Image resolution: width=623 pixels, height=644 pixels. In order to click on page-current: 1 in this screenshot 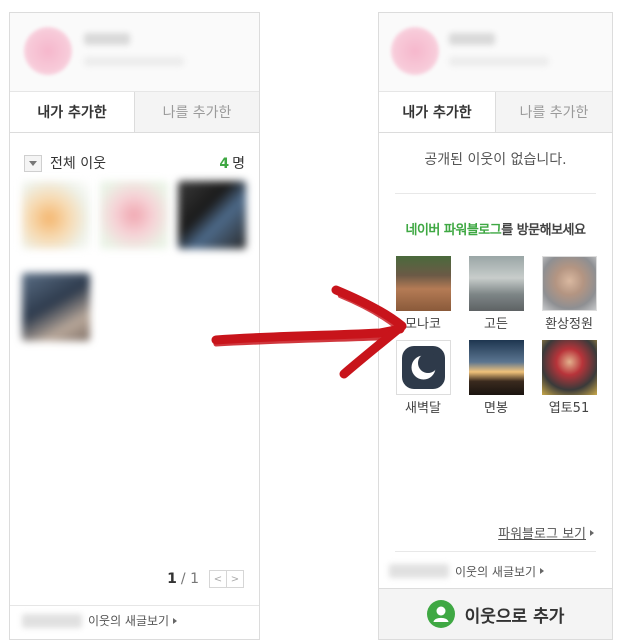, I will do `click(172, 579)`.